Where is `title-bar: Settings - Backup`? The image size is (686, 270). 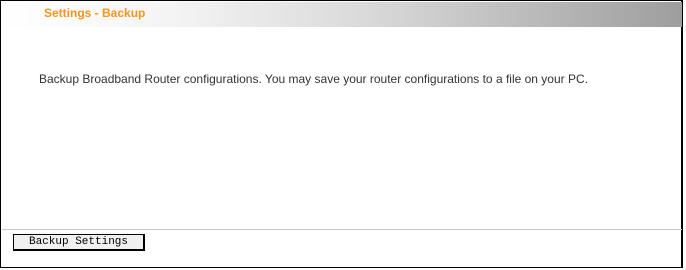 title-bar: Settings - Backup is located at coordinates (342, 14).